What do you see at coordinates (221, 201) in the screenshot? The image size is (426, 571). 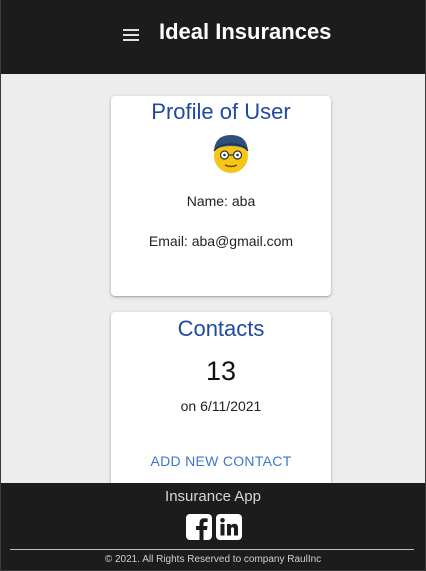 I see `user-name: Name: aba` at bounding box center [221, 201].